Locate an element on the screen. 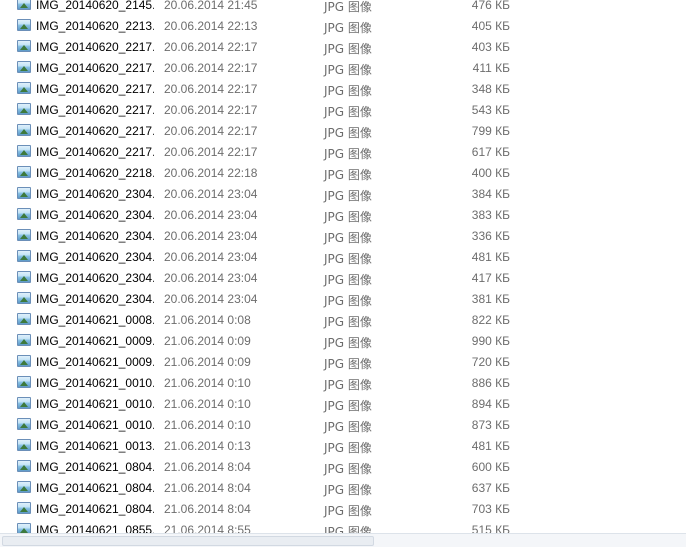 The width and height of the screenshot is (686, 547). file-date-modified: 21.06.2014 0:09 is located at coordinates (207, 341).